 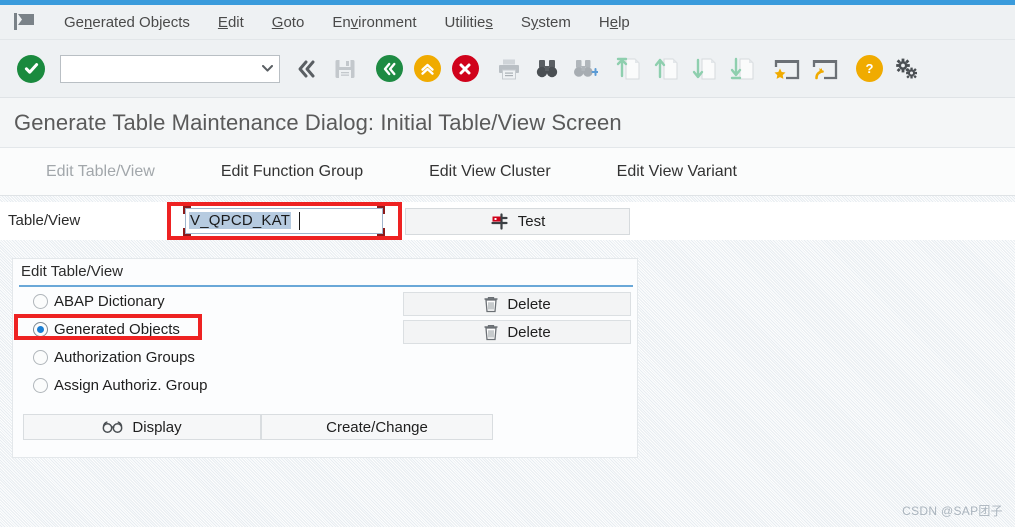 I want to click on watermark: CSDN @SAP团子, so click(x=952, y=511).